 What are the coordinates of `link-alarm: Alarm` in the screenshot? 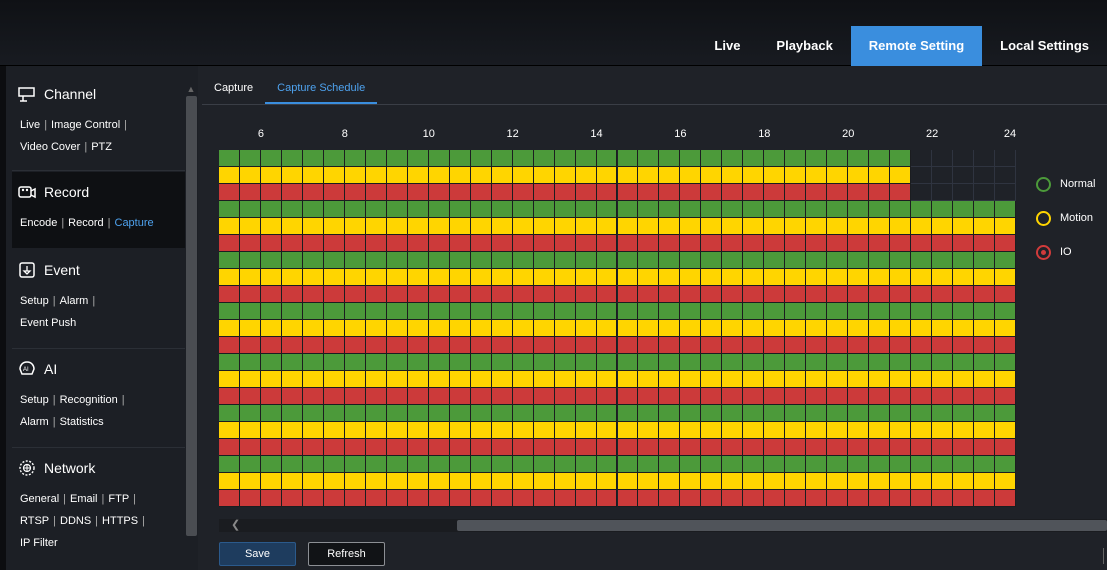 It's located at (74, 301).